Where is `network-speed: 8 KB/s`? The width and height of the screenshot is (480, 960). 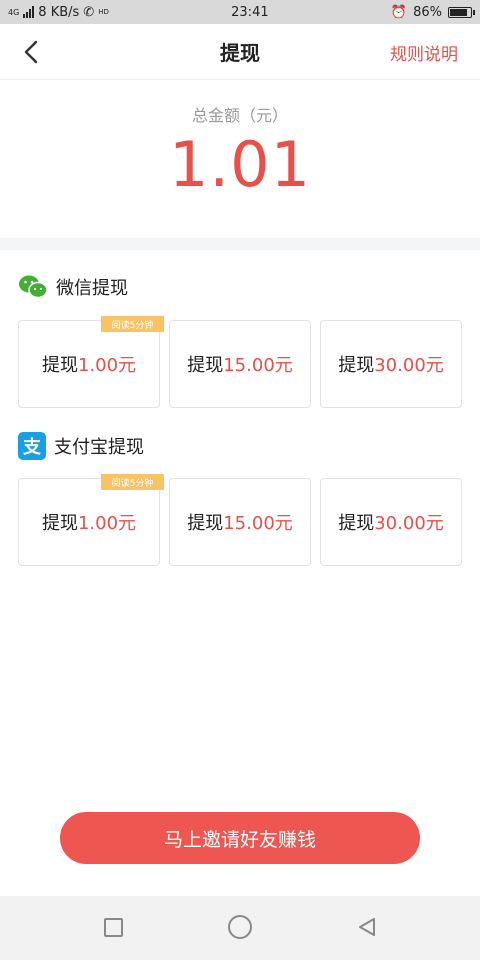 network-speed: 8 KB/s is located at coordinates (59, 12).